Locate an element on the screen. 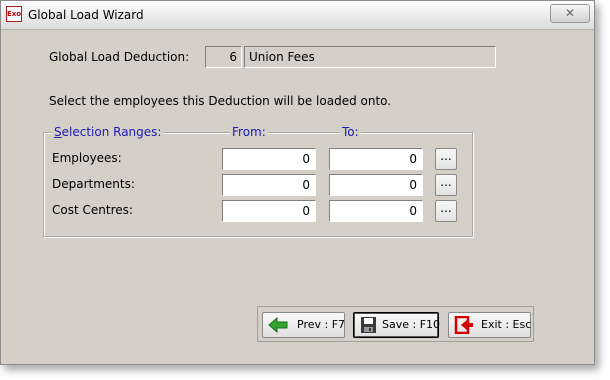 This screenshot has width=610, height=380. deduction-label: Global Load Deduction: is located at coordinates (119, 57).